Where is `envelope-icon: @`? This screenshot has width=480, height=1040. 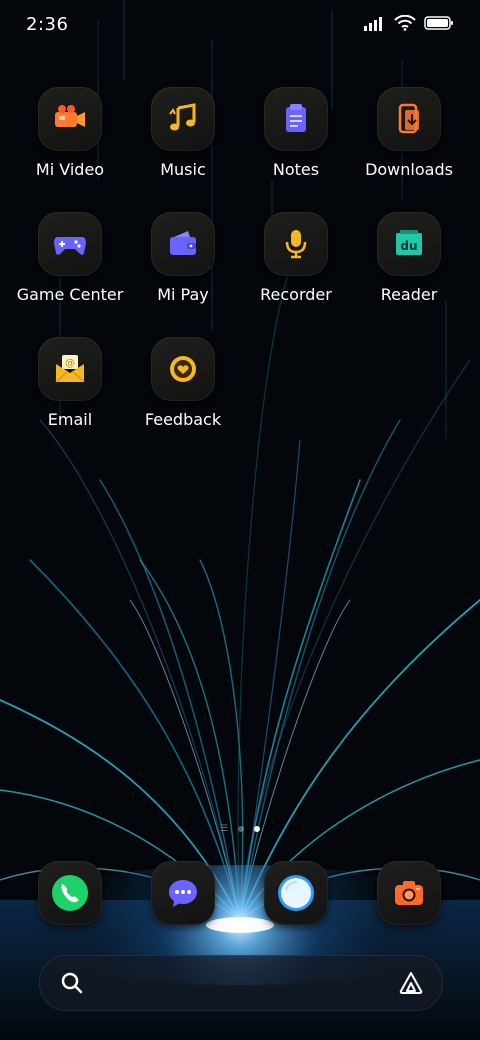 envelope-icon: @ is located at coordinates (70, 369).